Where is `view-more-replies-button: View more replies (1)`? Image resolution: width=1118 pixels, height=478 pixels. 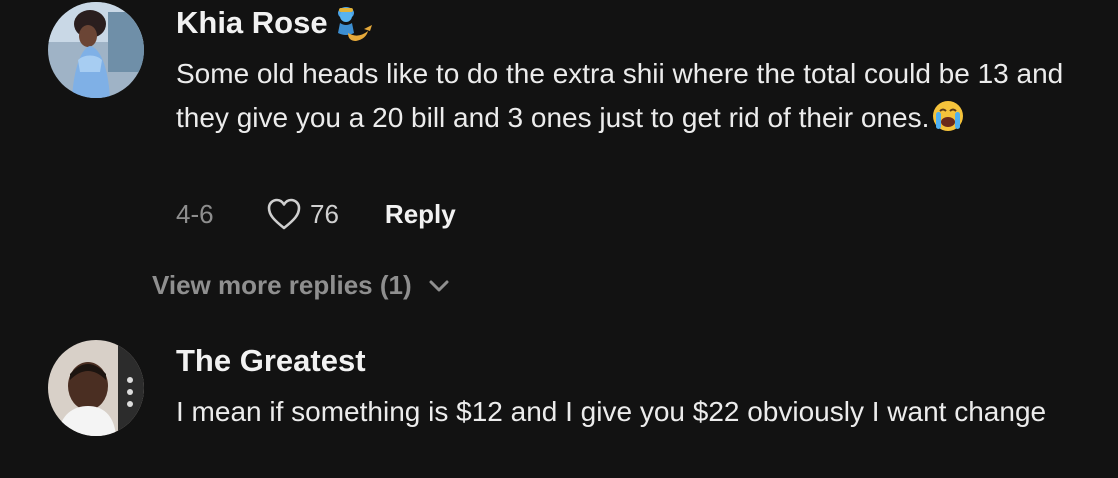 view-more-replies-button: View more replies (1) is located at coordinates (301, 285).